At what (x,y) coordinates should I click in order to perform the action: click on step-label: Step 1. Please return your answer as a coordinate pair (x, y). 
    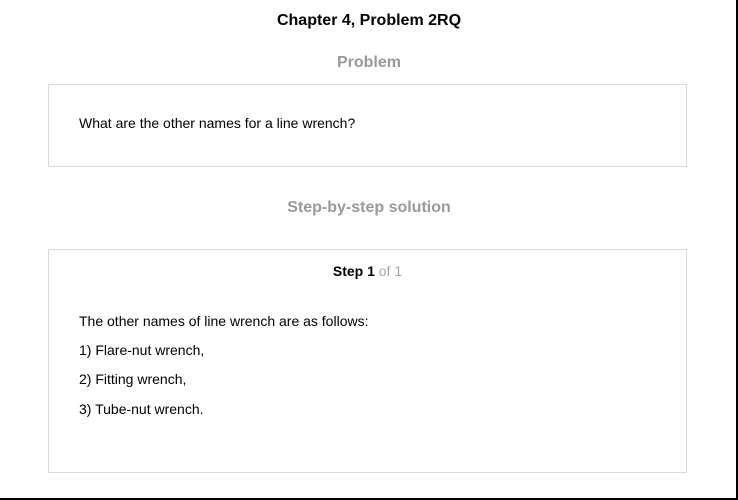
    Looking at the image, I should click on (353, 271).